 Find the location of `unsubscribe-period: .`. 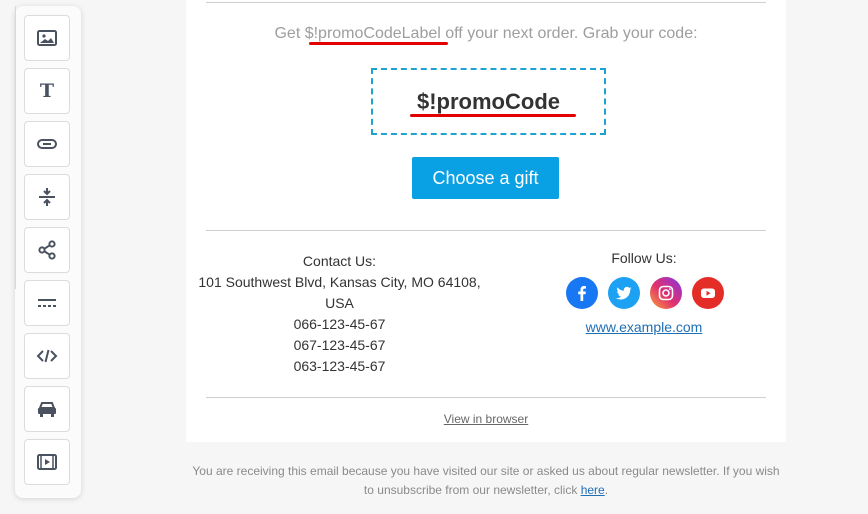

unsubscribe-period: . is located at coordinates (606, 490).